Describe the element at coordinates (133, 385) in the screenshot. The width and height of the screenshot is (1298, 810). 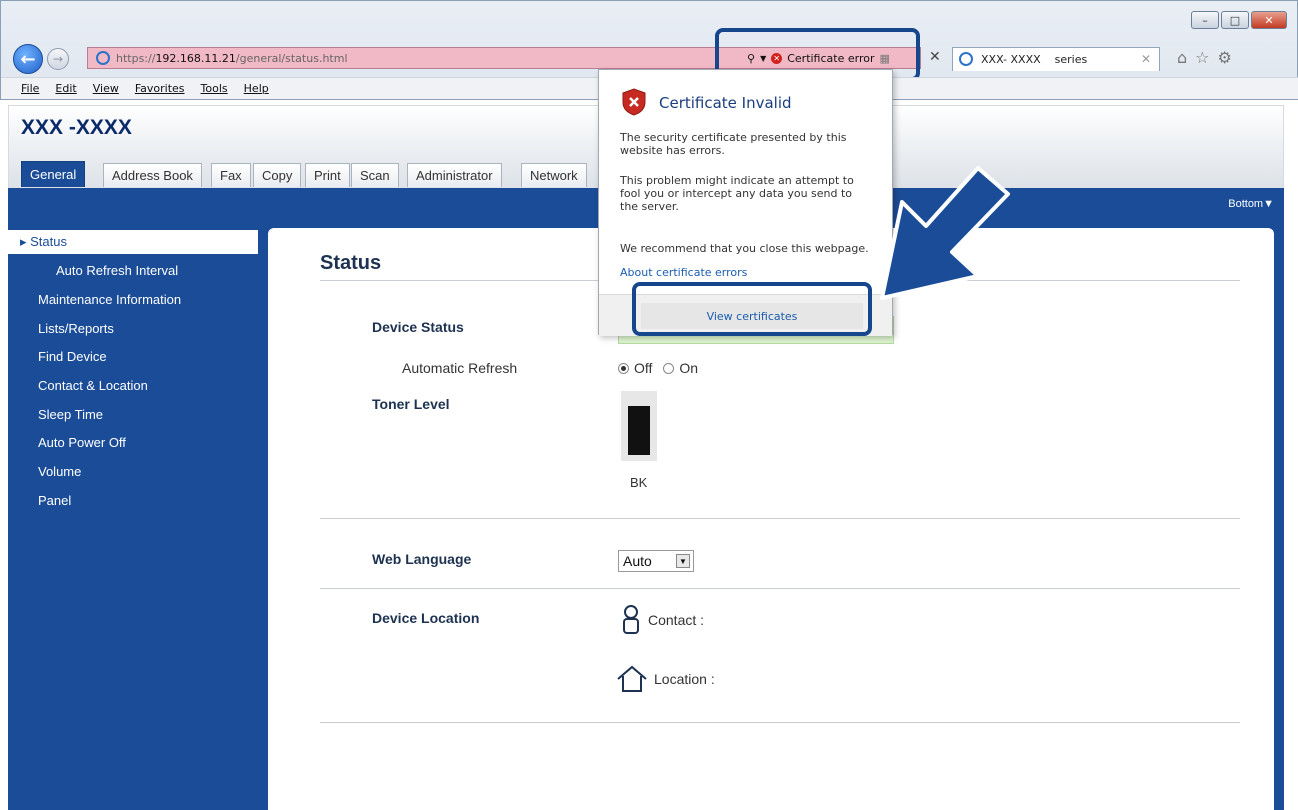
I see `sidebar-item-contact-location: Contact & Location` at that location.